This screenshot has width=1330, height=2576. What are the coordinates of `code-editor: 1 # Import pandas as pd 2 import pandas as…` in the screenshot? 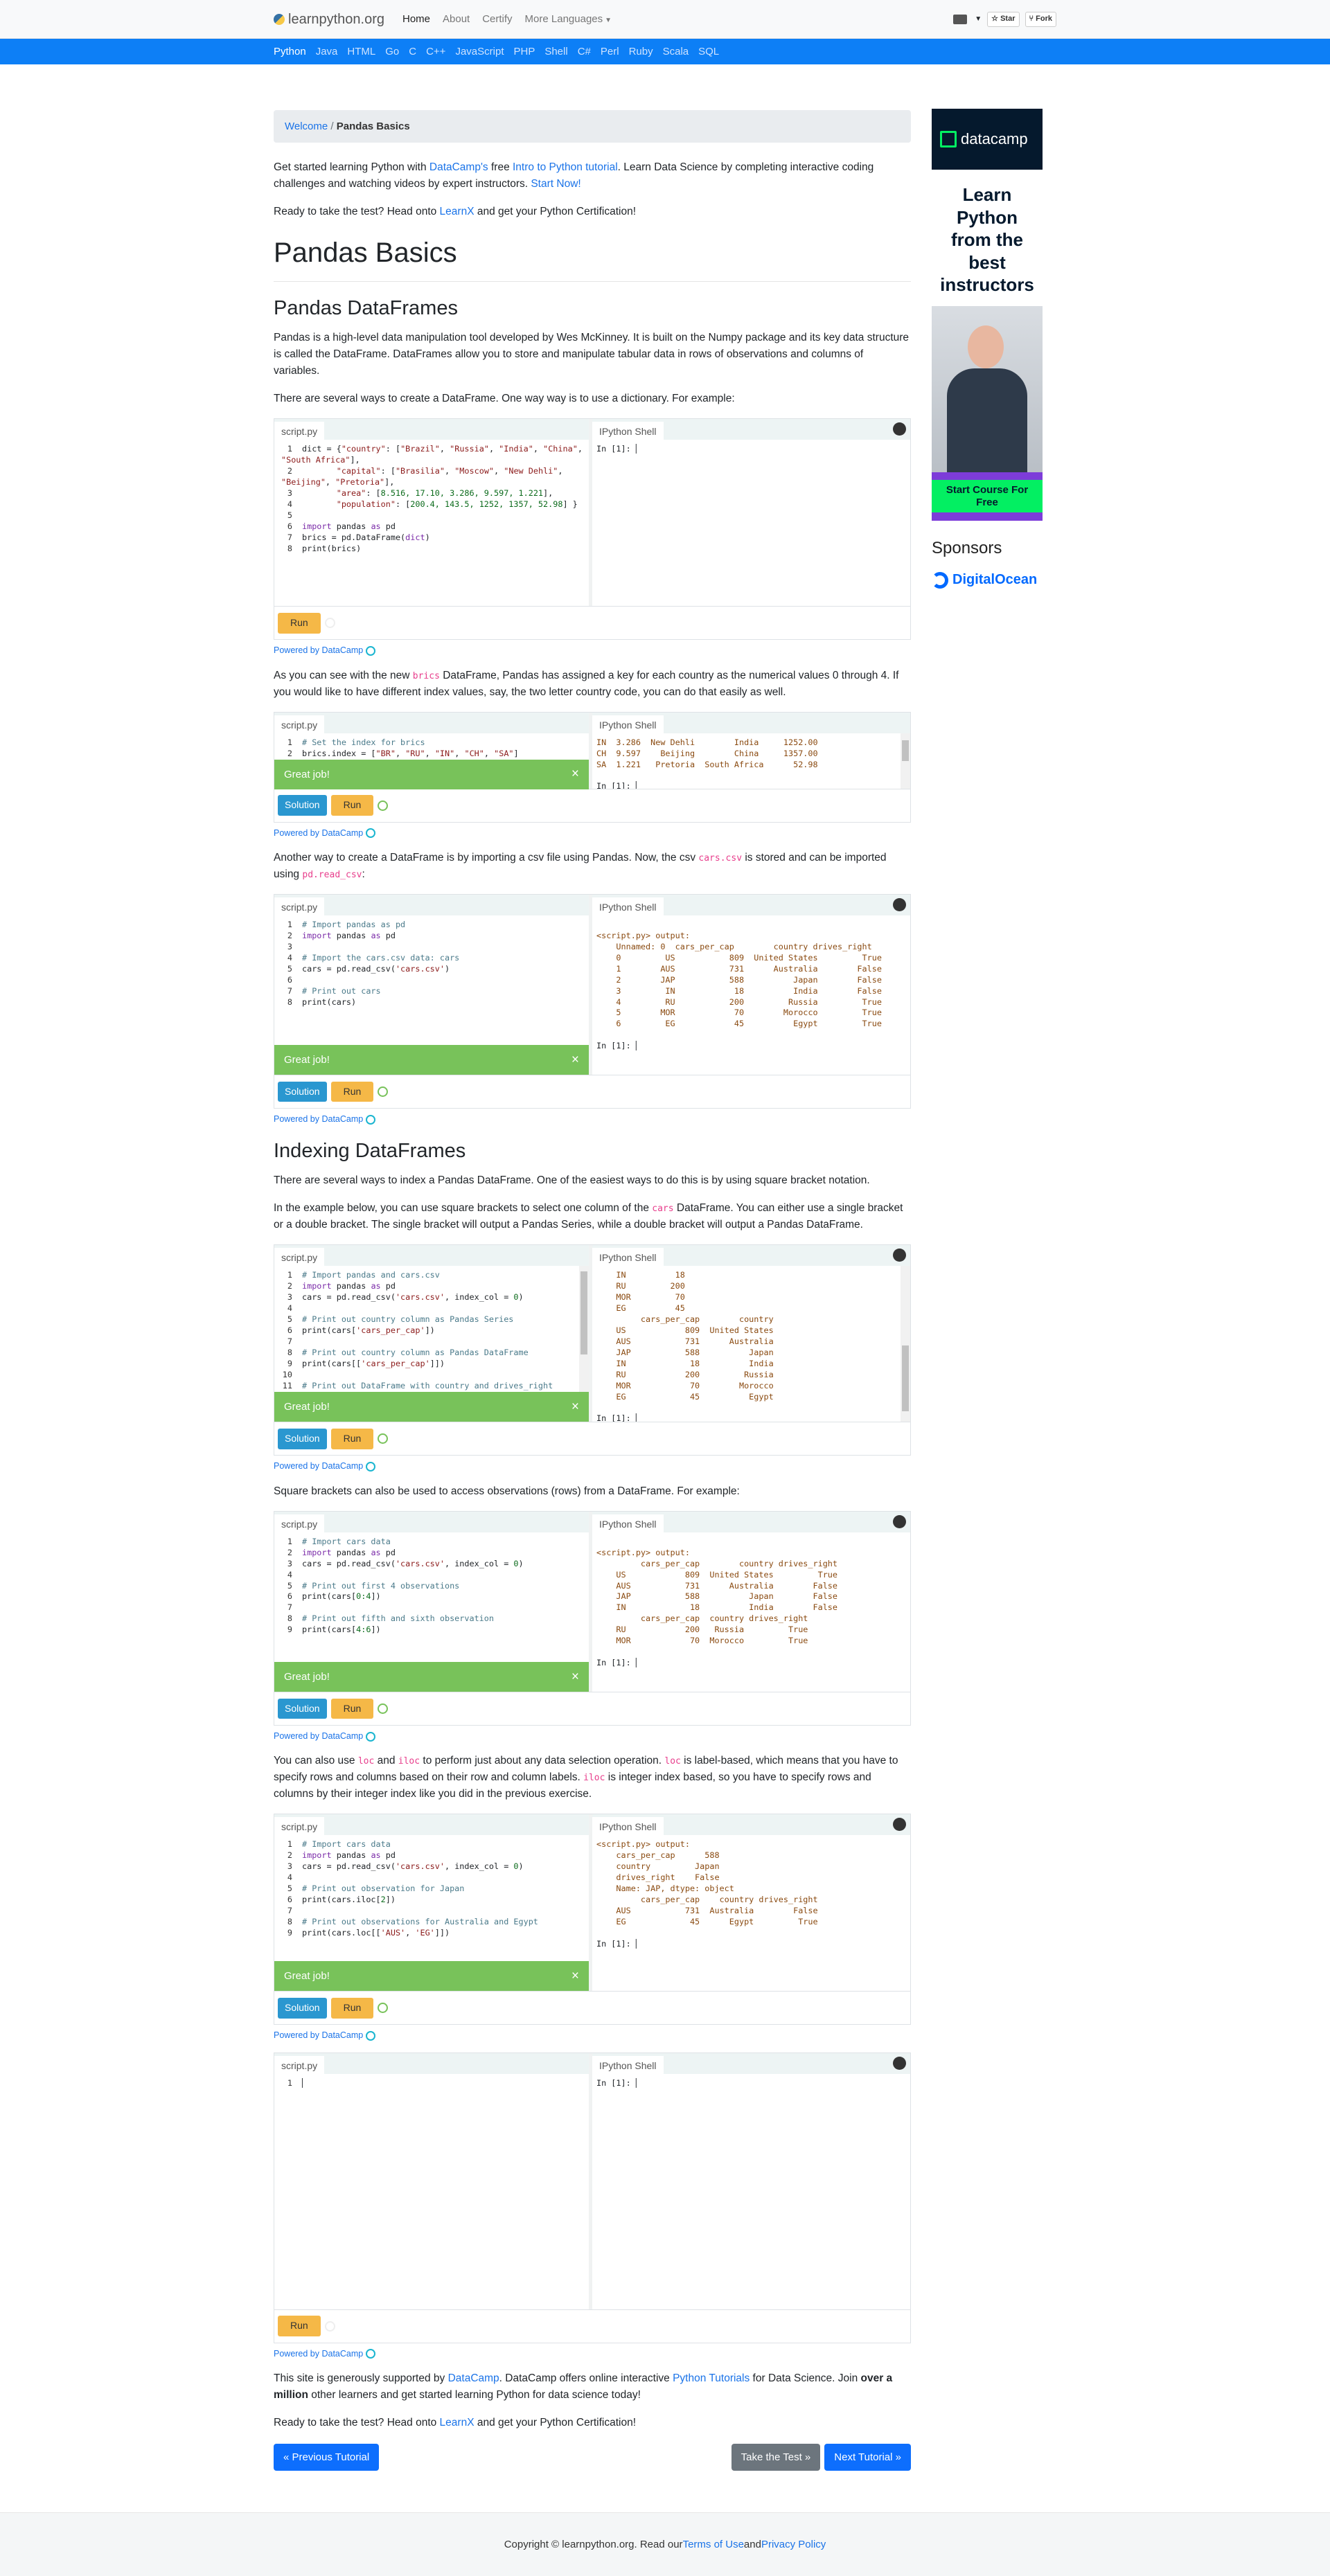 It's located at (431, 980).